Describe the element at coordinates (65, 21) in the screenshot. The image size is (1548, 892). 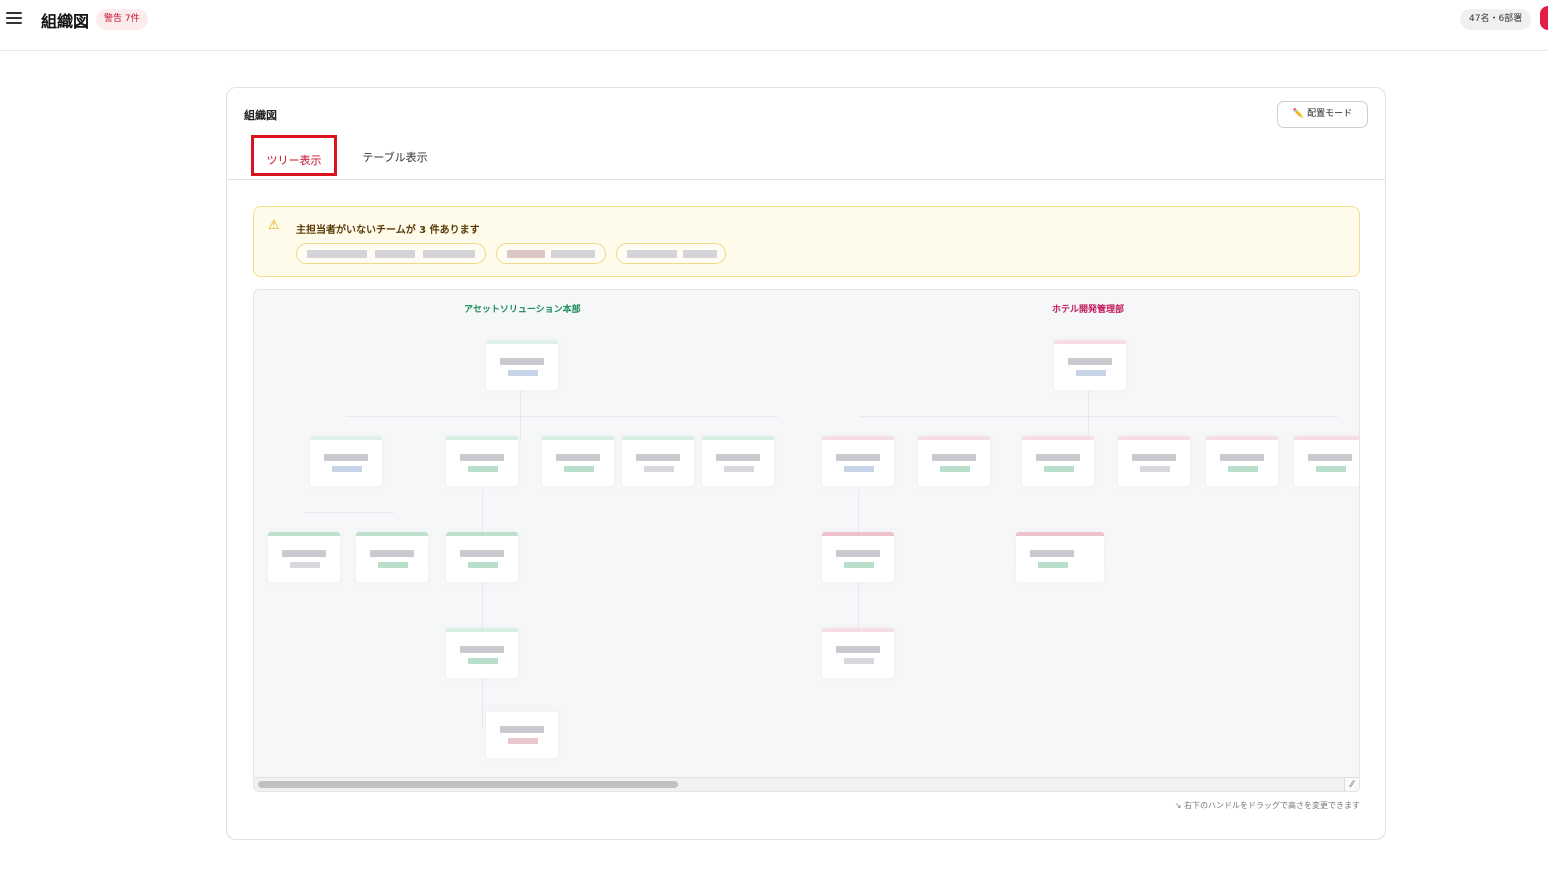
I see `page-title: 組織図` at that location.